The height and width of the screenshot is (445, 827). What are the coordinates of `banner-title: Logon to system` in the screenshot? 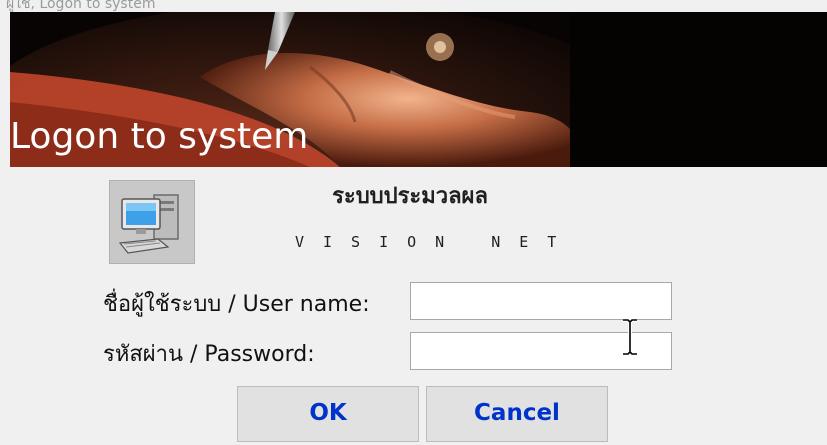 It's located at (159, 136).